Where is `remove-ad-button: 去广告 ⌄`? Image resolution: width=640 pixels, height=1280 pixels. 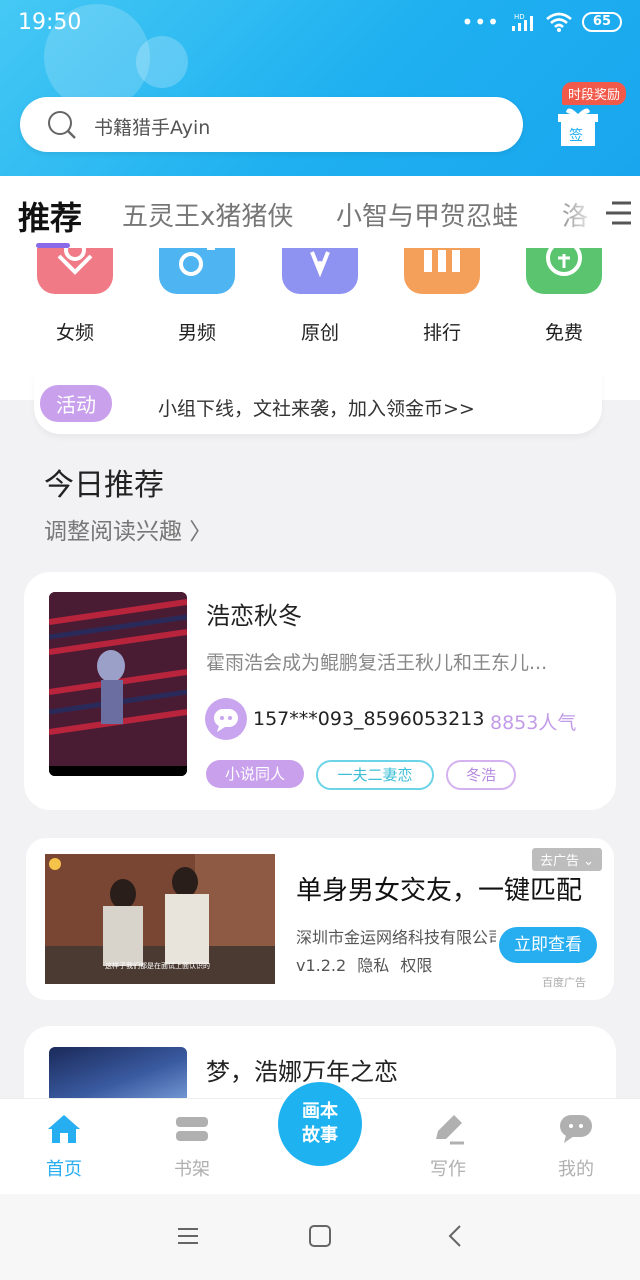 remove-ad-button: 去广告 ⌄ is located at coordinates (567, 859).